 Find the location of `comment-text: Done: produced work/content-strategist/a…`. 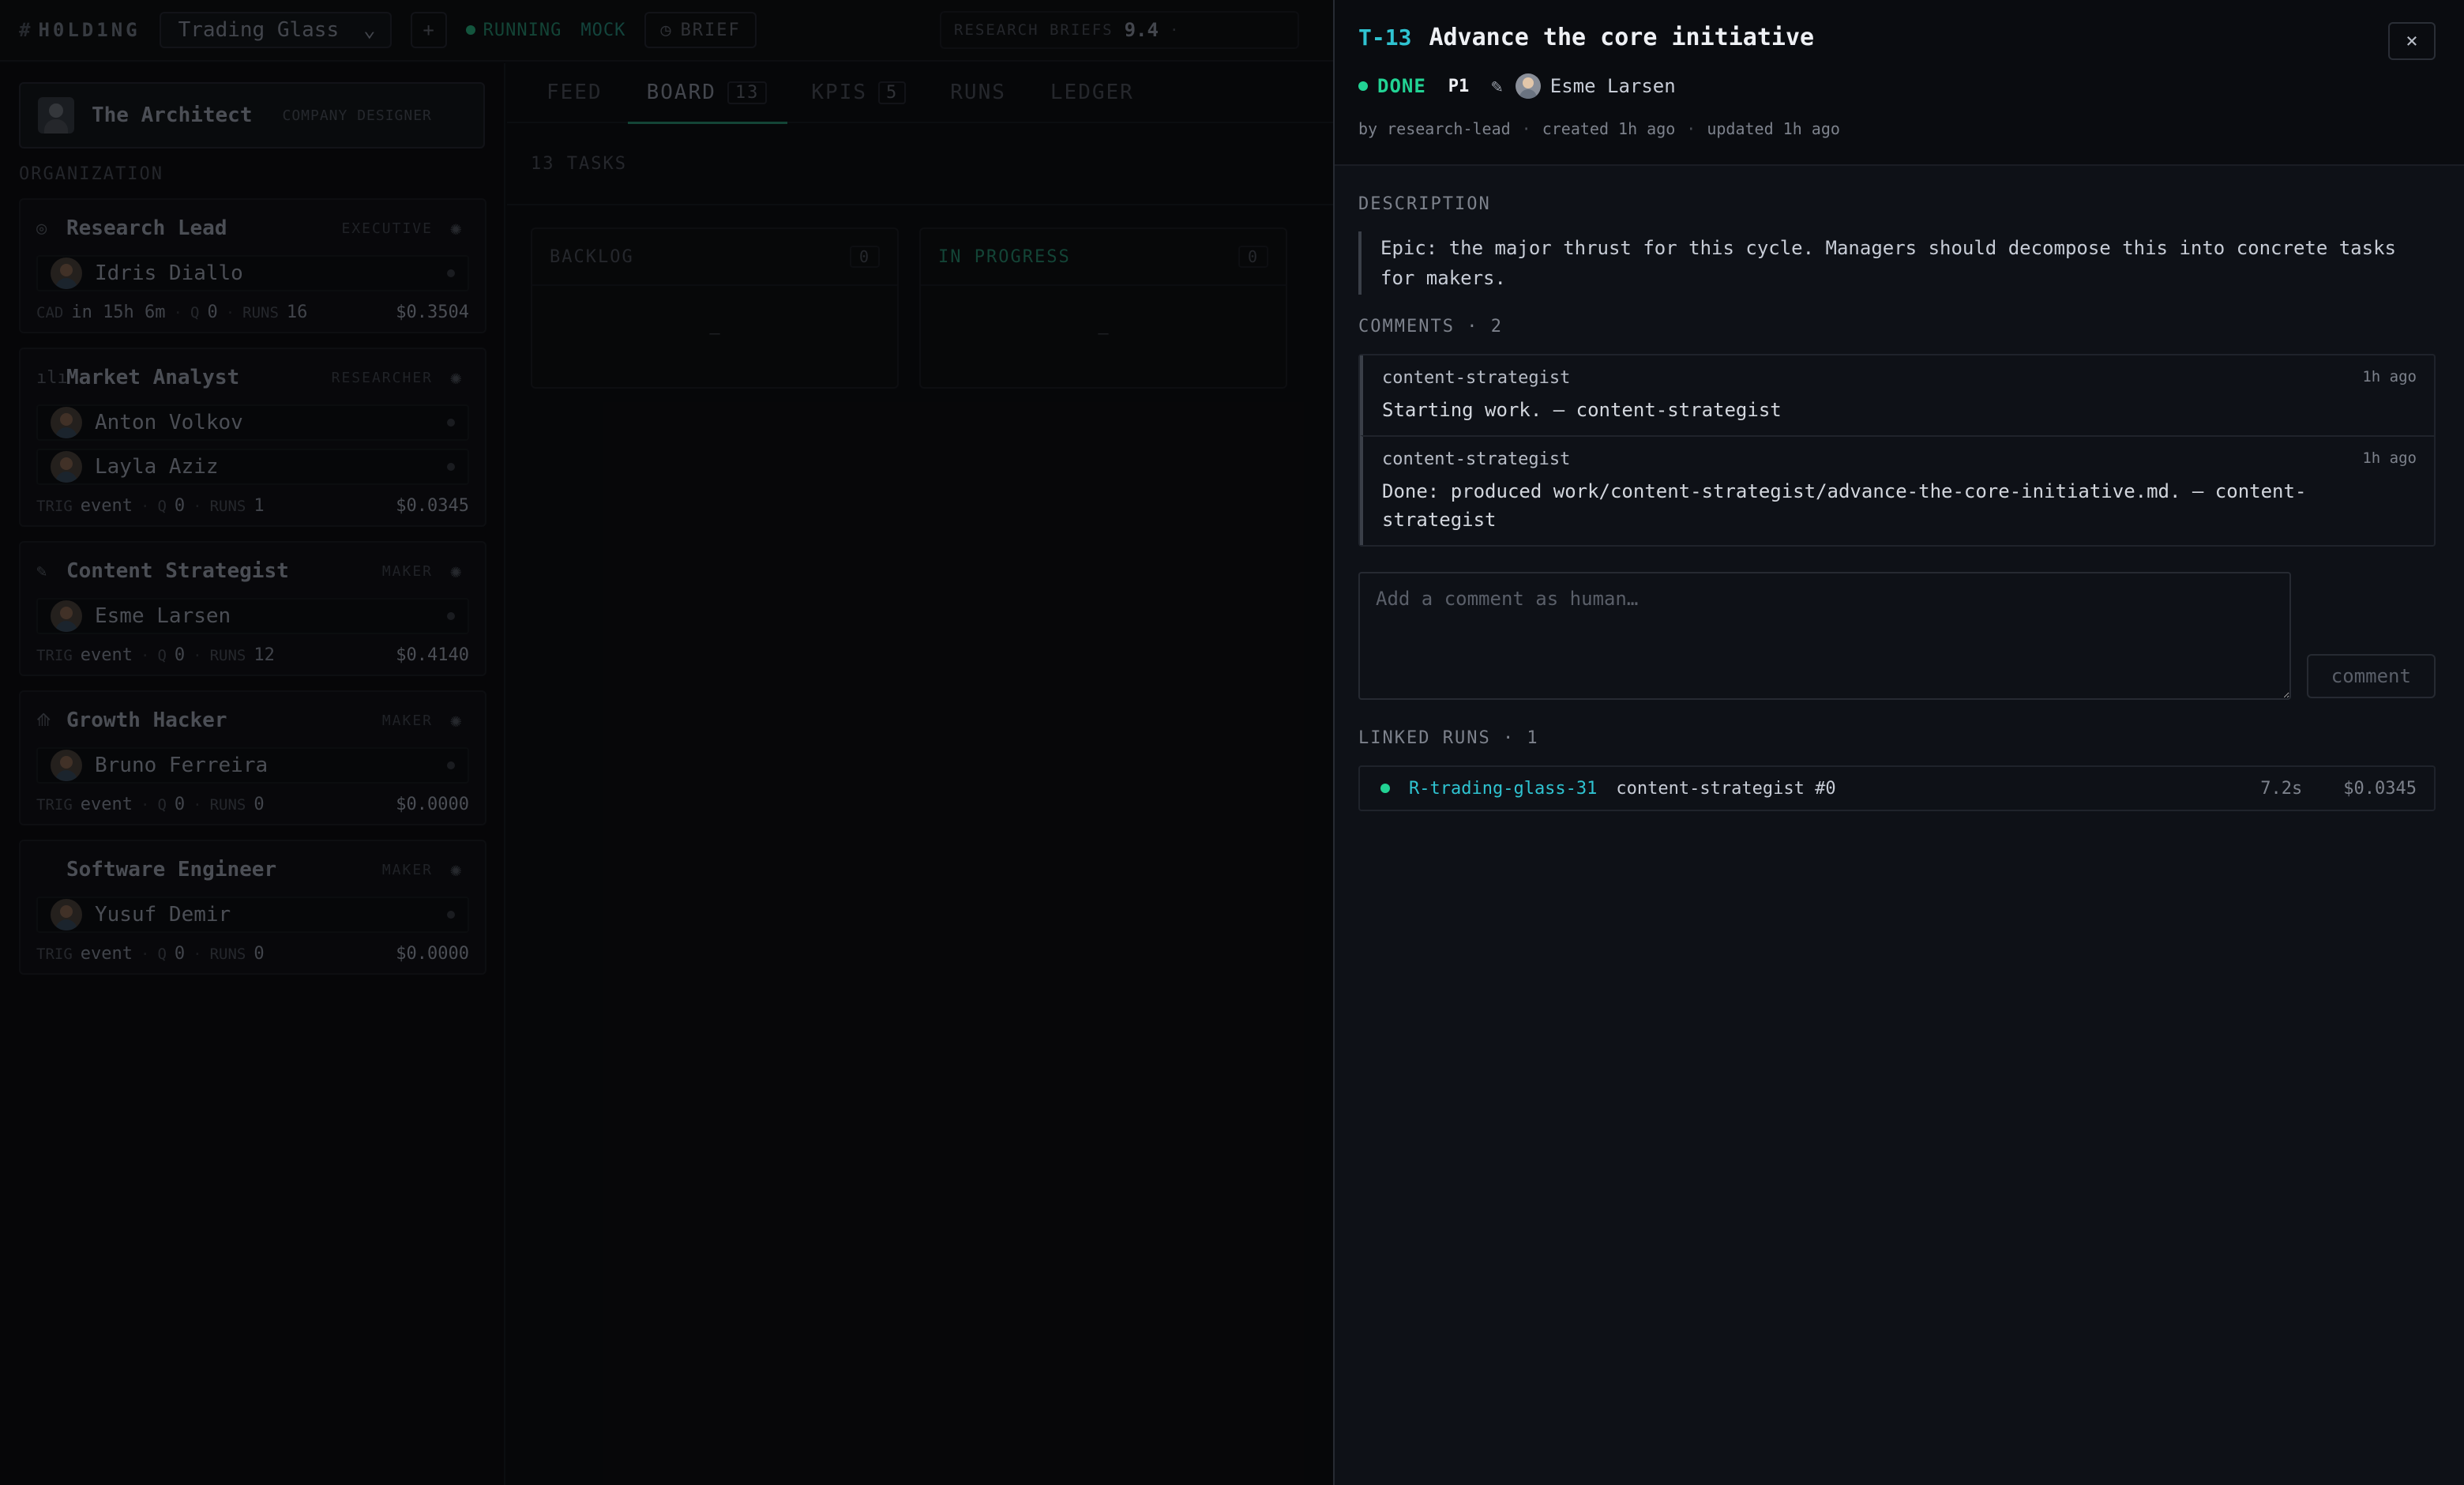

comment-text: Done: produced work/content-strategist/a… is located at coordinates (1844, 505).